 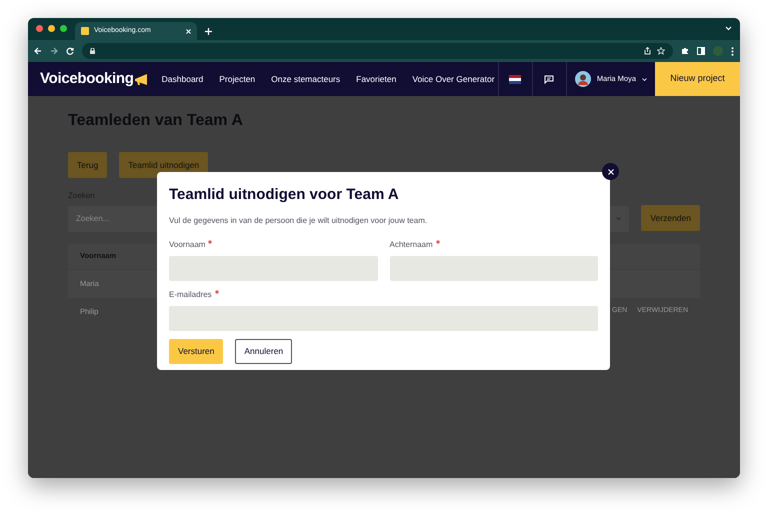 I want to click on share-icon, so click(x=647, y=51).